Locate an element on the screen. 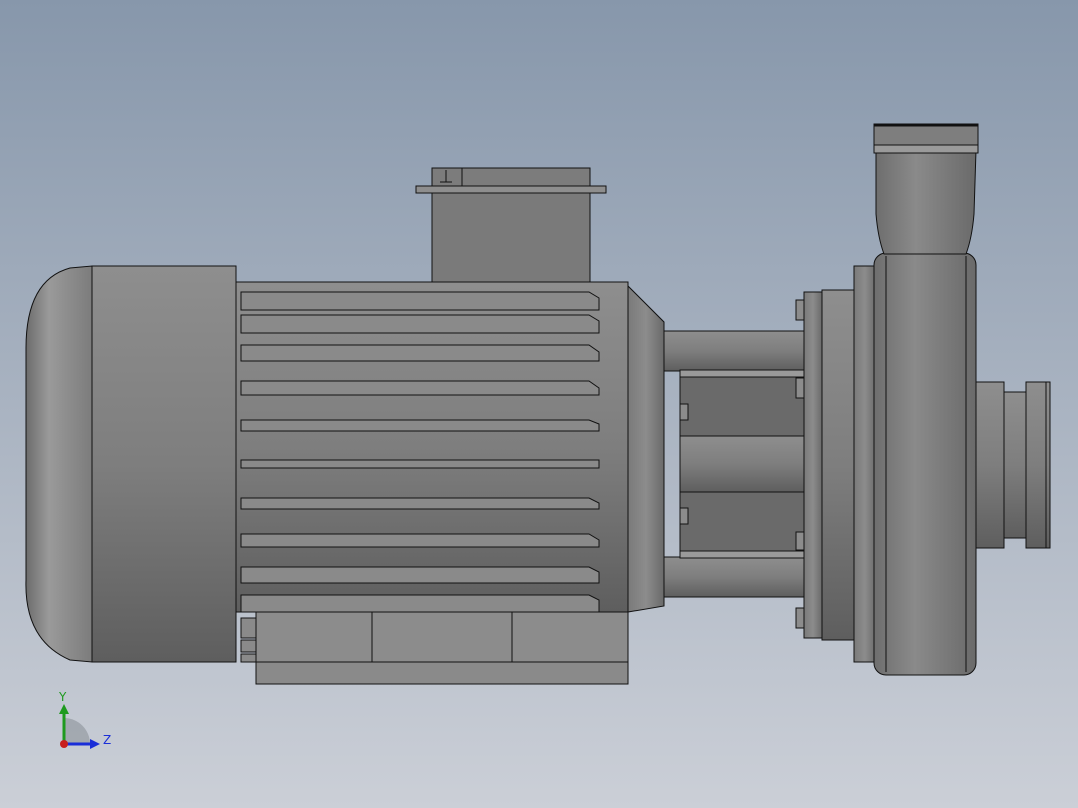 This screenshot has height=808, width=1078. terminal-box-cap is located at coordinates (511, 177).